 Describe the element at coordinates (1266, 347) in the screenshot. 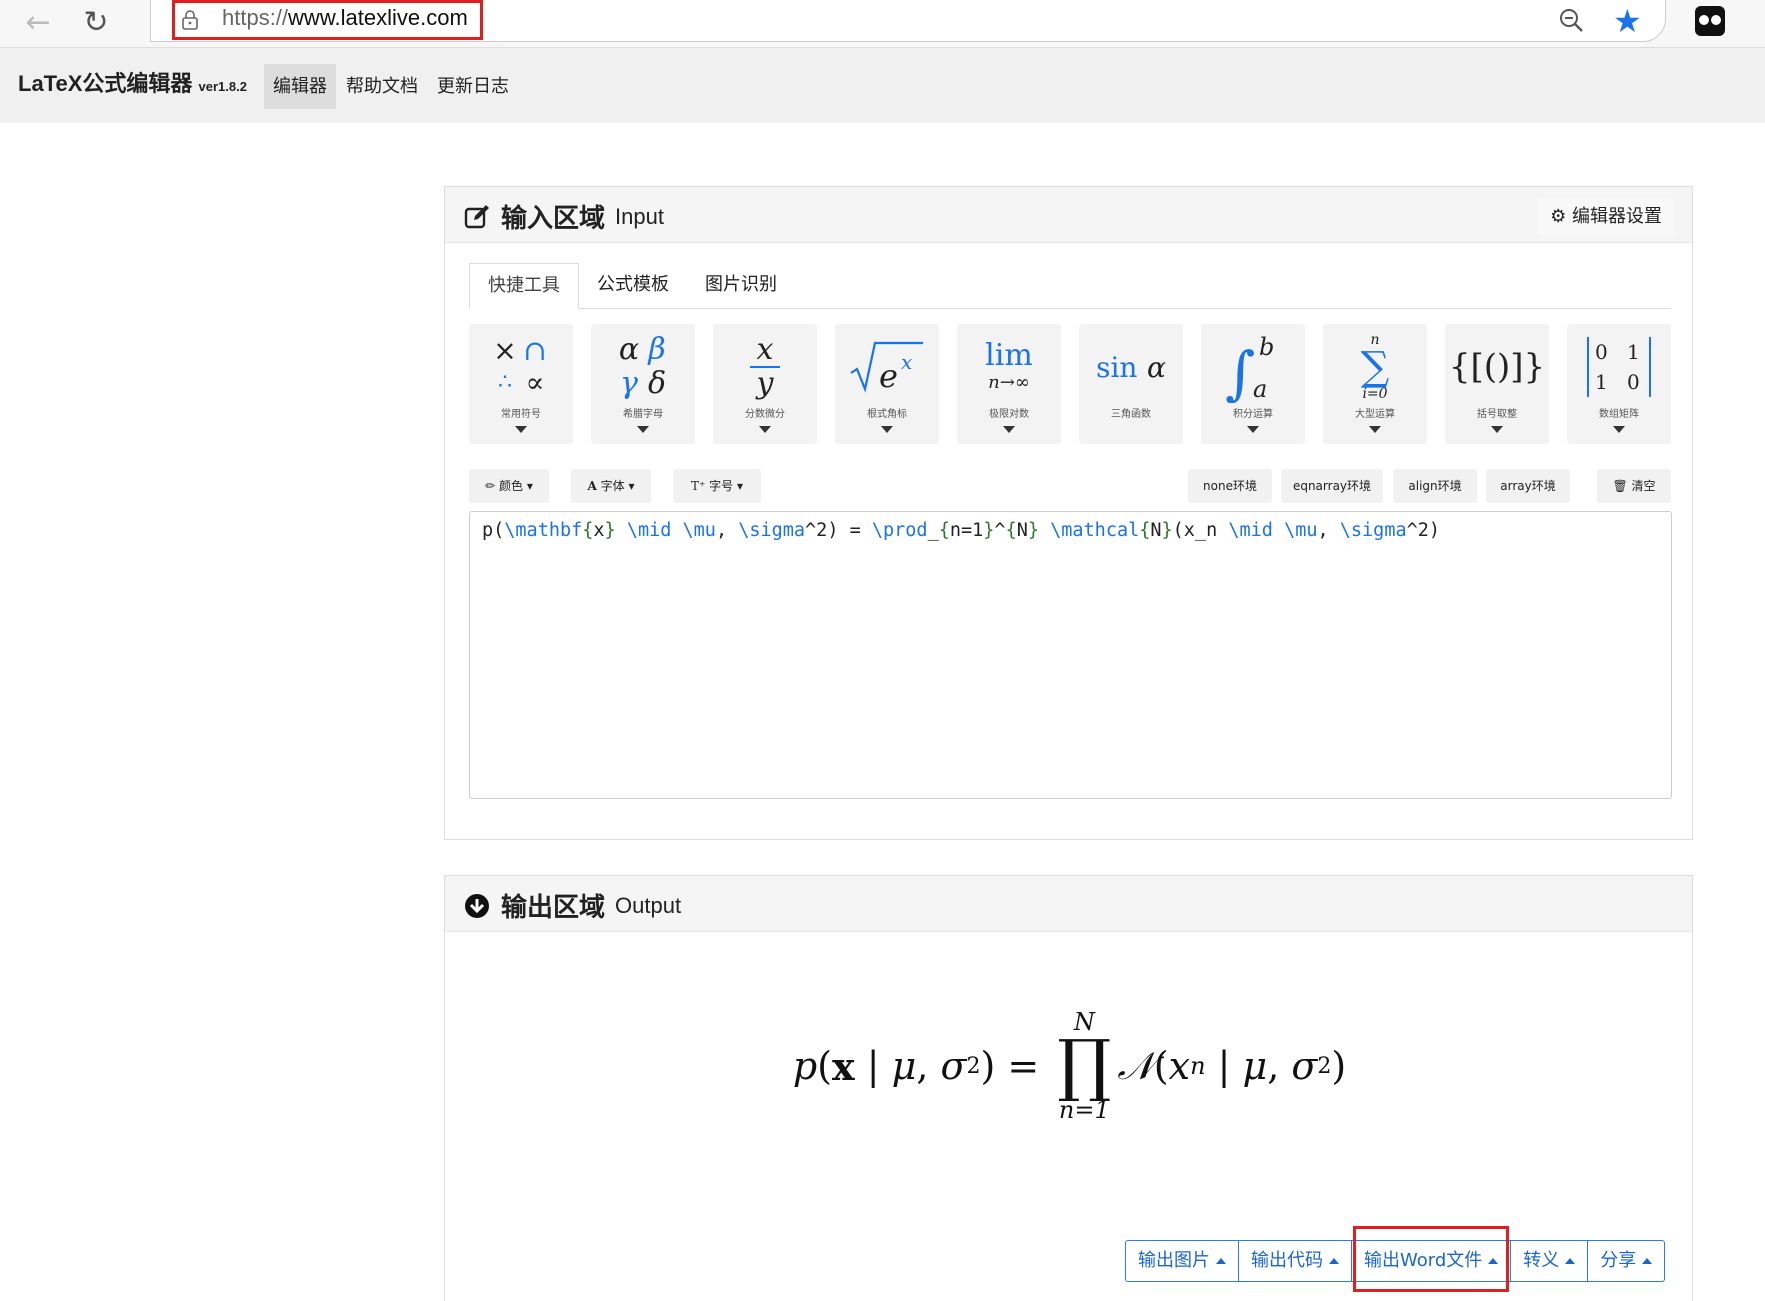

I see `svg-text: b` at that location.